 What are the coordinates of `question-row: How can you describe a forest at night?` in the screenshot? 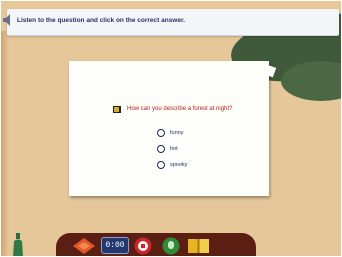 It's located at (188, 111).